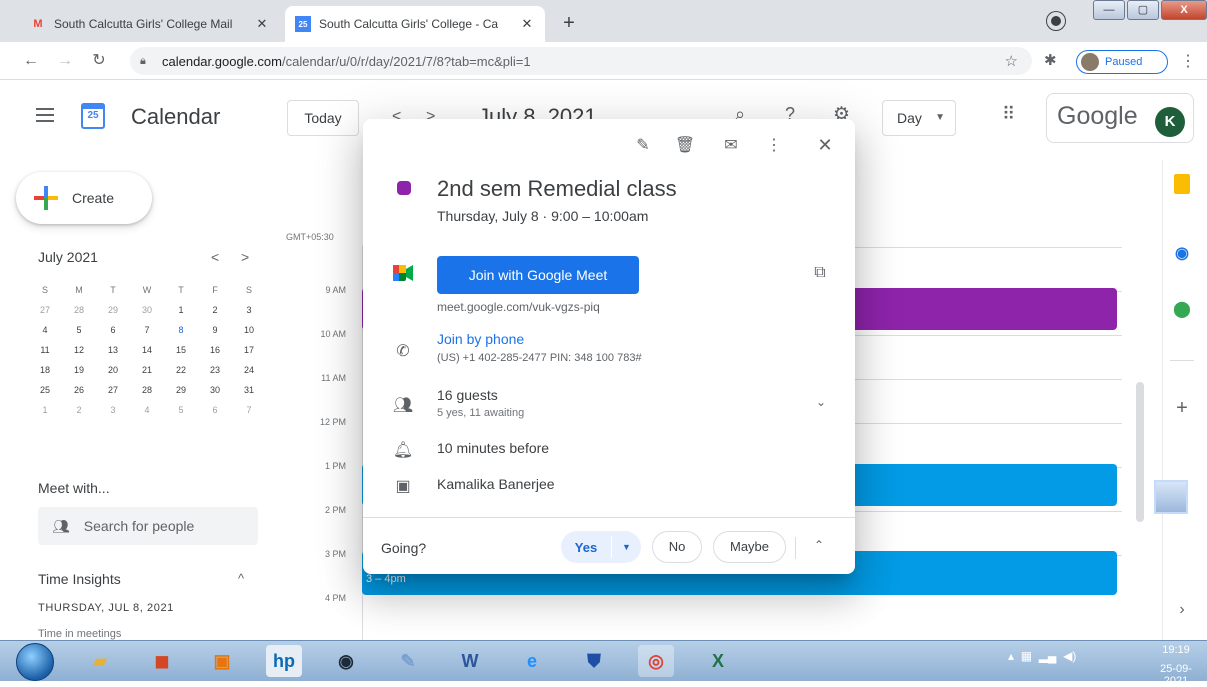  Describe the element at coordinates (1182, 610) in the screenshot. I see `chevron-right-icon: ›` at that location.